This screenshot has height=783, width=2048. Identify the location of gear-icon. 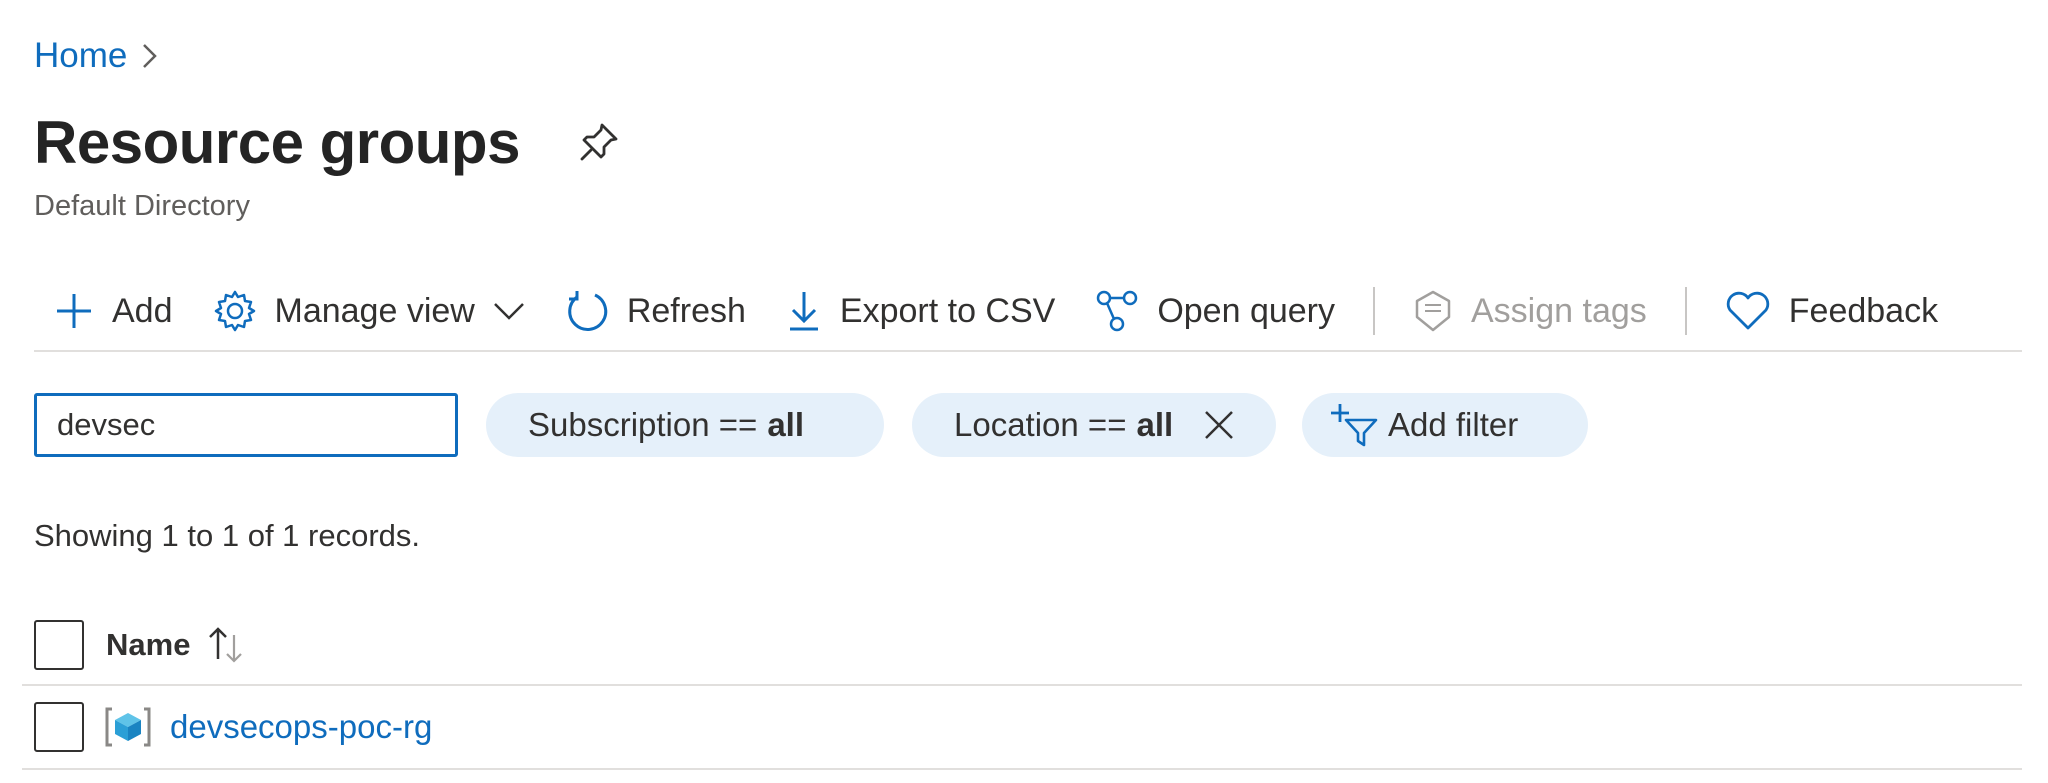
(234, 311).